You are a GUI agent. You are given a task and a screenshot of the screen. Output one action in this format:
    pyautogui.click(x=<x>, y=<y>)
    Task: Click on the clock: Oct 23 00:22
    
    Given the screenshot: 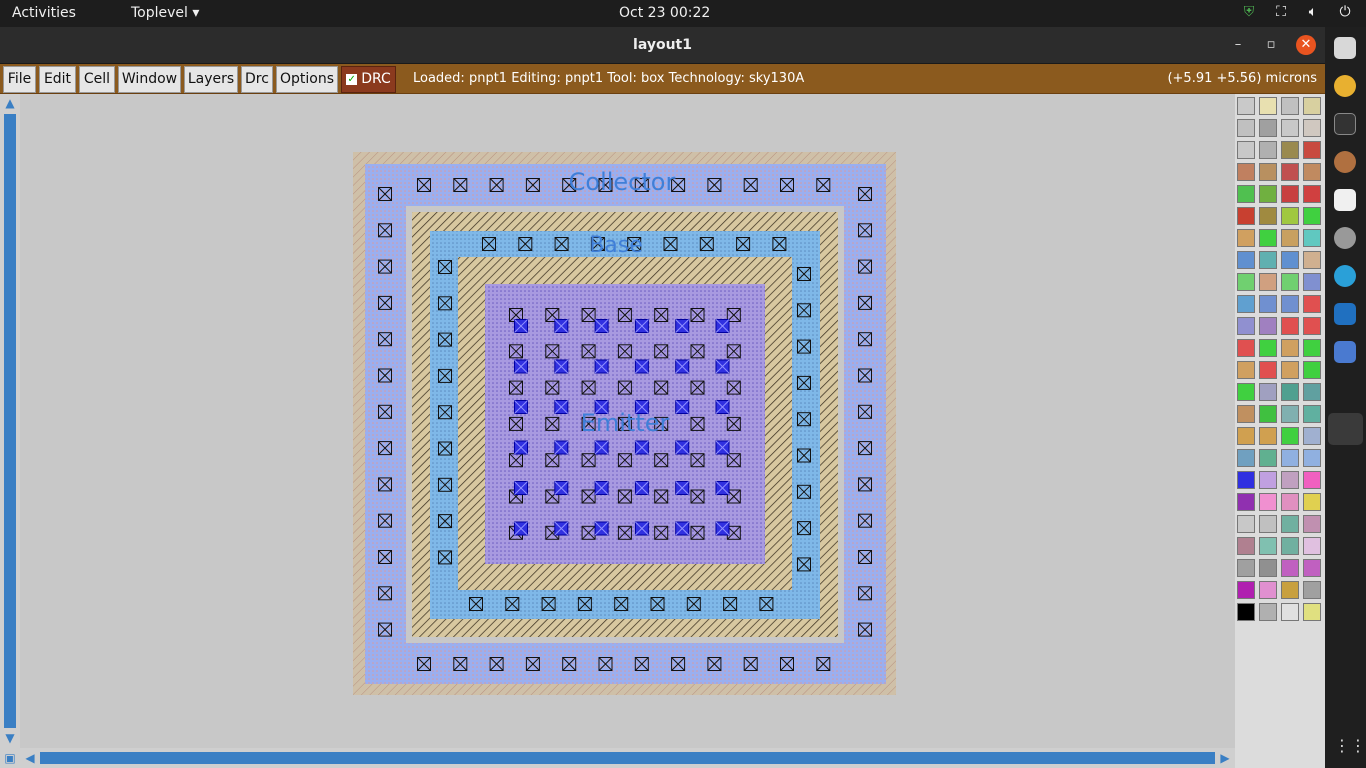 What is the action you would take?
    pyautogui.click(x=664, y=13)
    